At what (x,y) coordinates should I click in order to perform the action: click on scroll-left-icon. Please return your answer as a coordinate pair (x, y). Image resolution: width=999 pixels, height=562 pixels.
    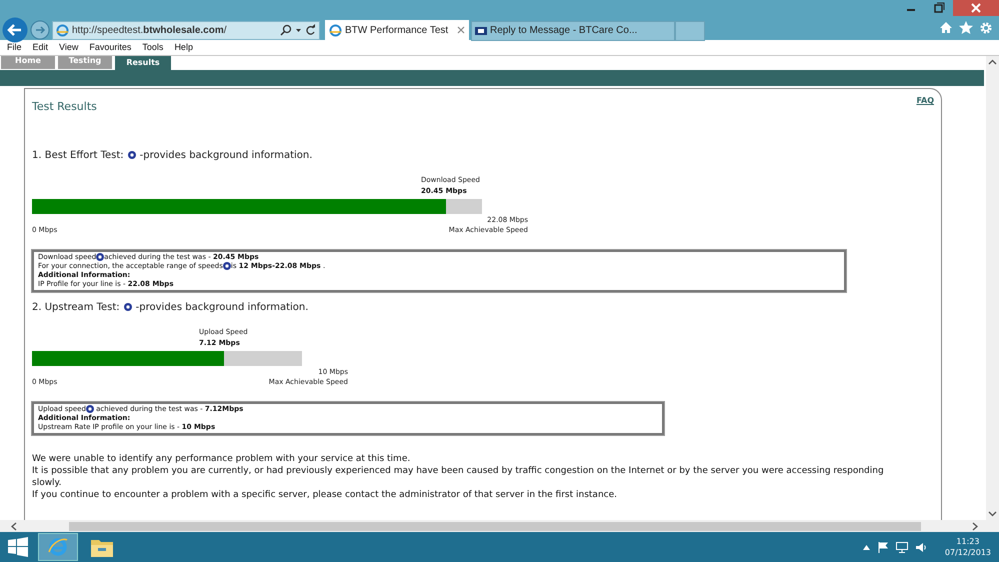
    Looking at the image, I should click on (14, 526).